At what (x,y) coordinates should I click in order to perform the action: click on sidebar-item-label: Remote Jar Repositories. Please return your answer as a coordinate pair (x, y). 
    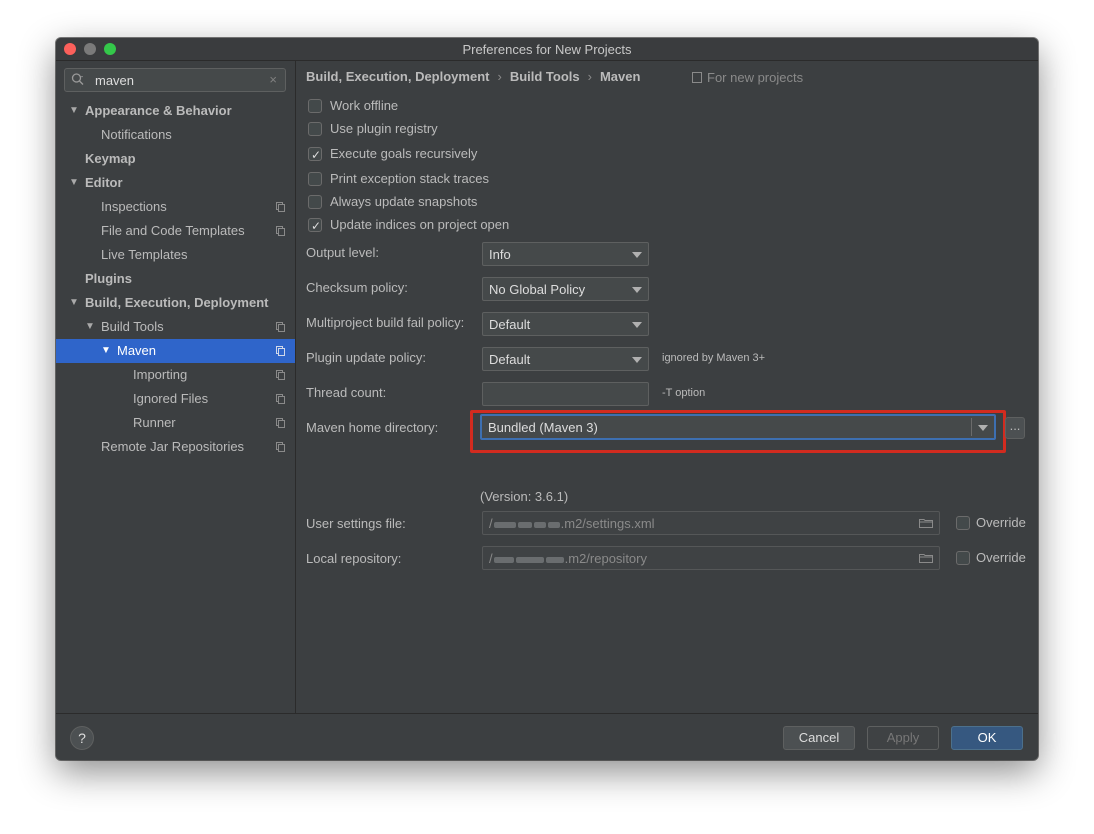
    Looking at the image, I should click on (173, 446).